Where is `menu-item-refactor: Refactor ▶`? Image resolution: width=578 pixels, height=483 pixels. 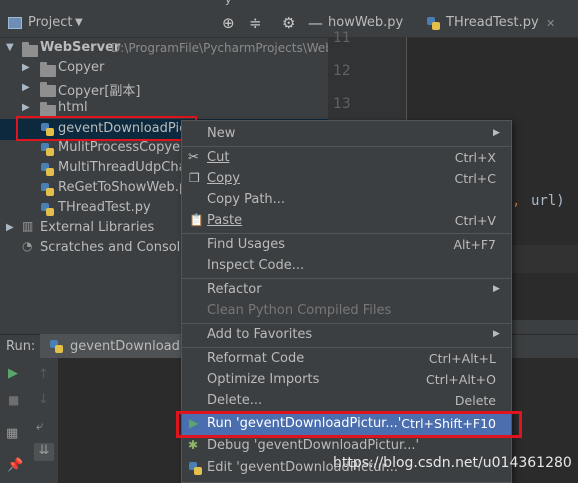 menu-item-refactor: Refactor ▶ is located at coordinates (346, 290).